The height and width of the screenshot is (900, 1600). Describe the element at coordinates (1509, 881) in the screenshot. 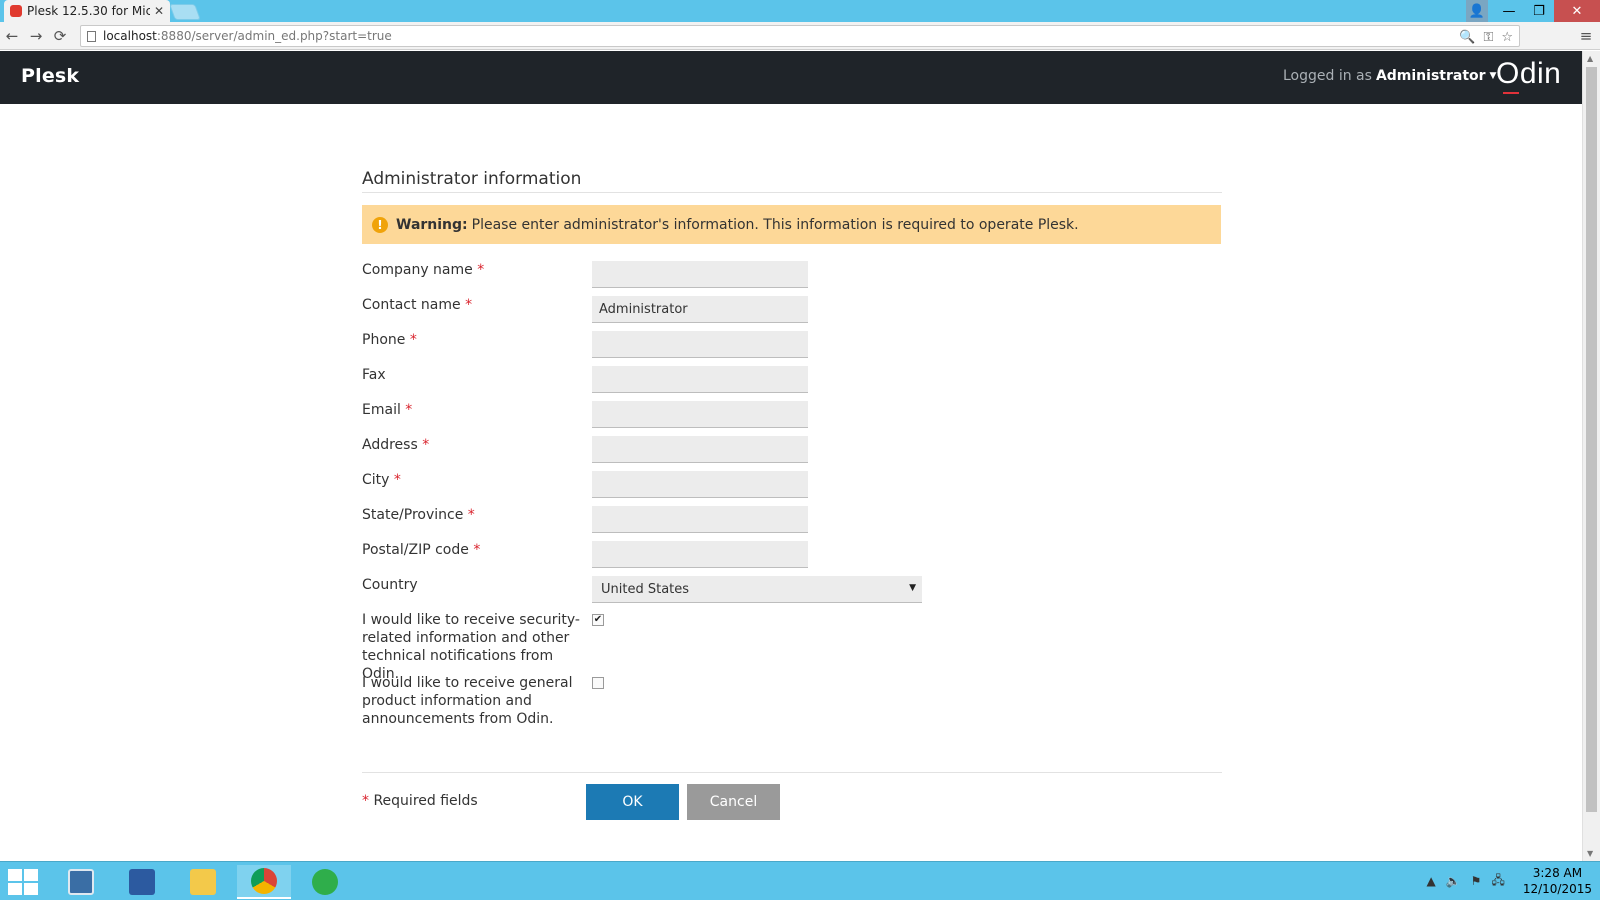

I see `system-tray: ▲ 🔈 ⚑ 🖧 3:28 AM 12/10/2015` at that location.